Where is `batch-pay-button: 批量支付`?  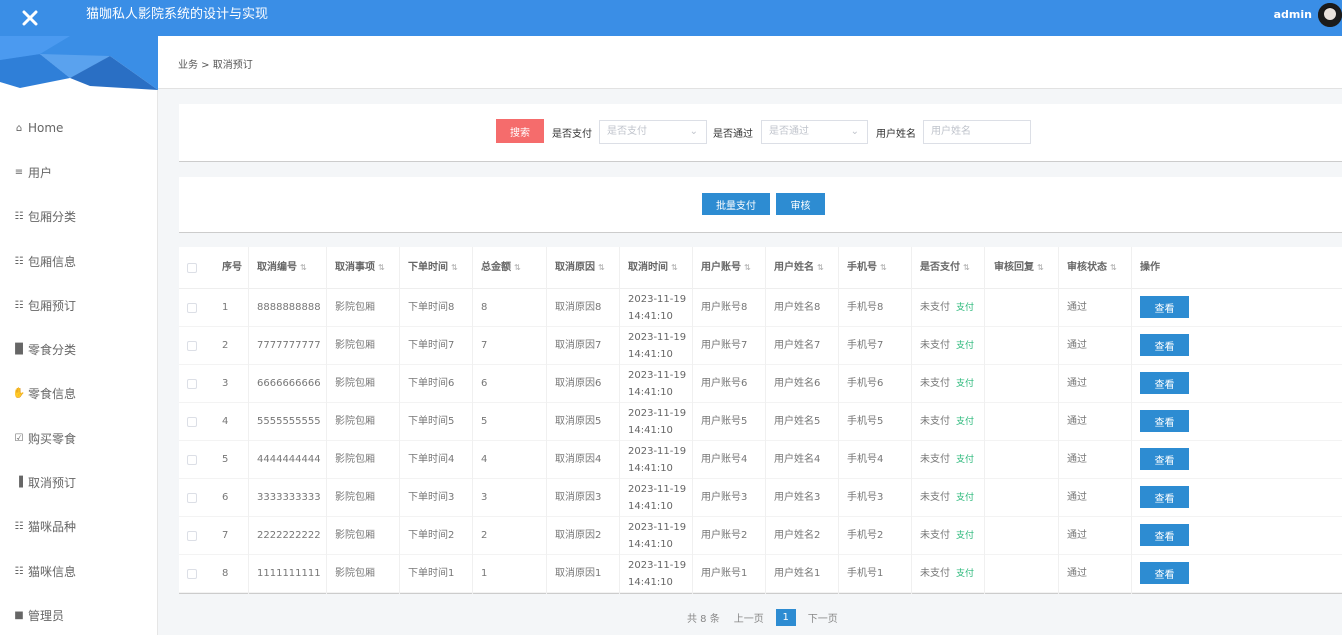 batch-pay-button: 批量支付 is located at coordinates (736, 204).